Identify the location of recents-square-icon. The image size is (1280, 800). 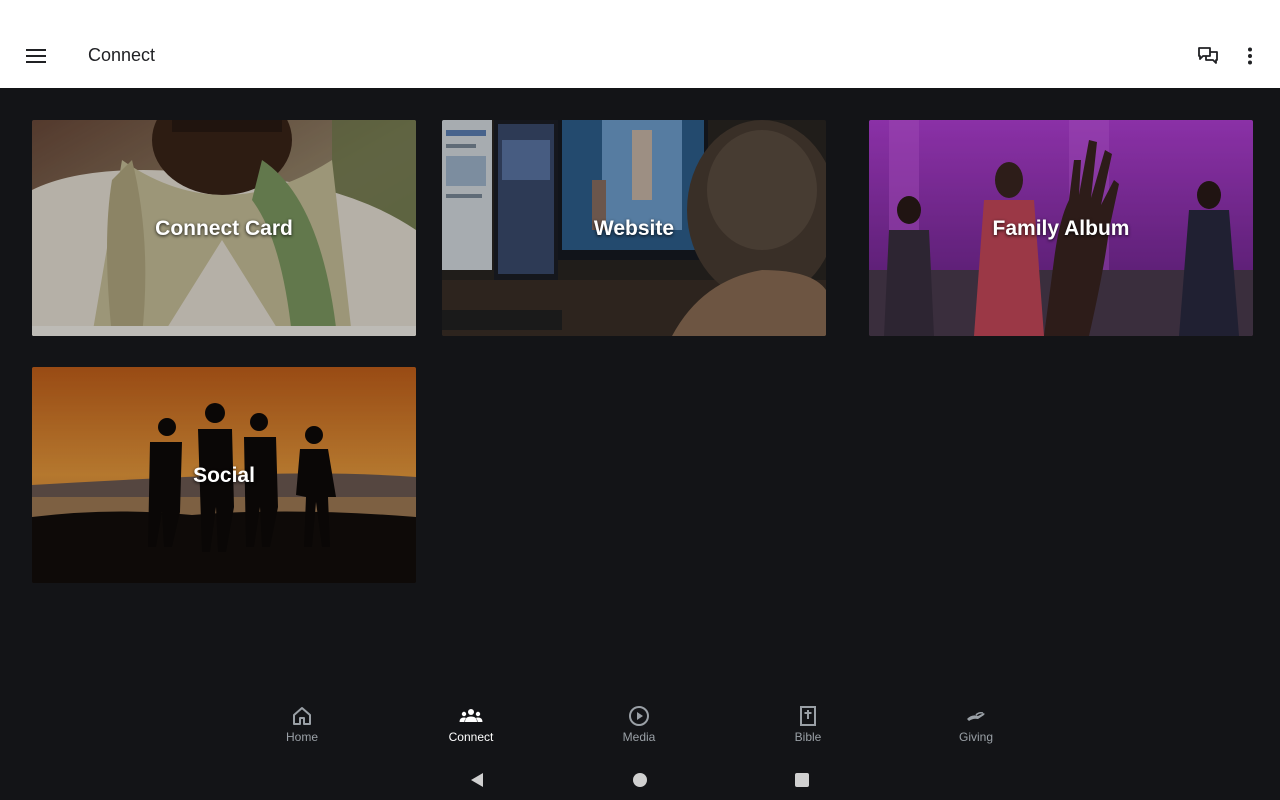
(802, 780).